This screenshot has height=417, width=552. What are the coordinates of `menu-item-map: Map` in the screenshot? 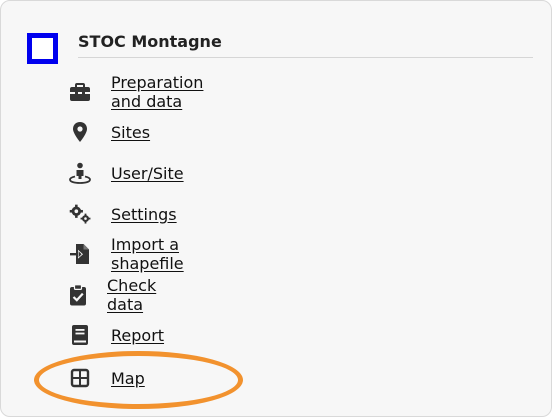 It's located at (107, 378).